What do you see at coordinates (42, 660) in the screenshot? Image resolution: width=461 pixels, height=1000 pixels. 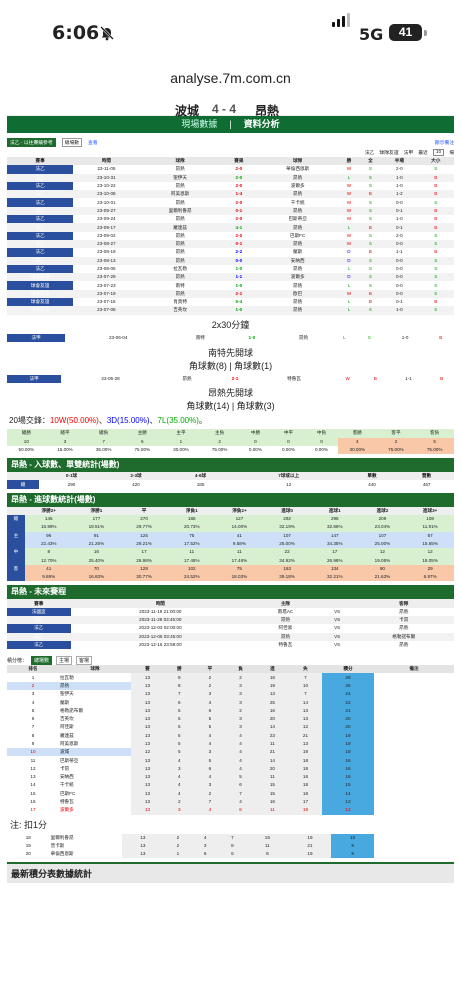 I see `standings-tab-total: 總場數` at bounding box center [42, 660].